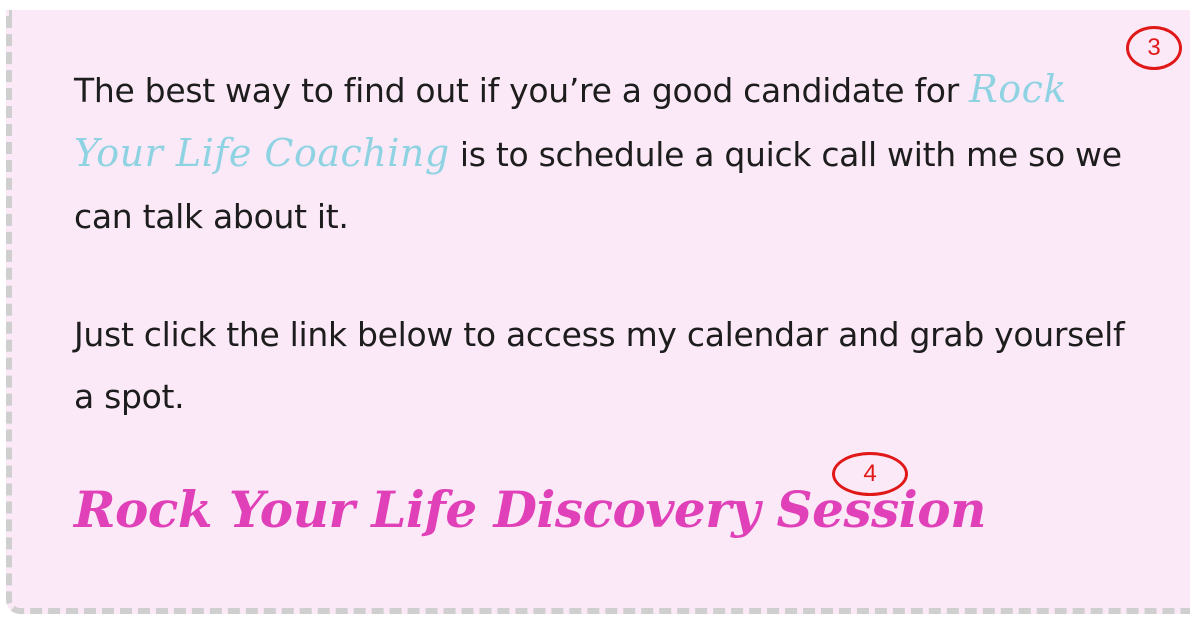 Image resolution: width=1200 pixels, height=620 pixels. I want to click on annotation-marker-4: 4, so click(870, 474).